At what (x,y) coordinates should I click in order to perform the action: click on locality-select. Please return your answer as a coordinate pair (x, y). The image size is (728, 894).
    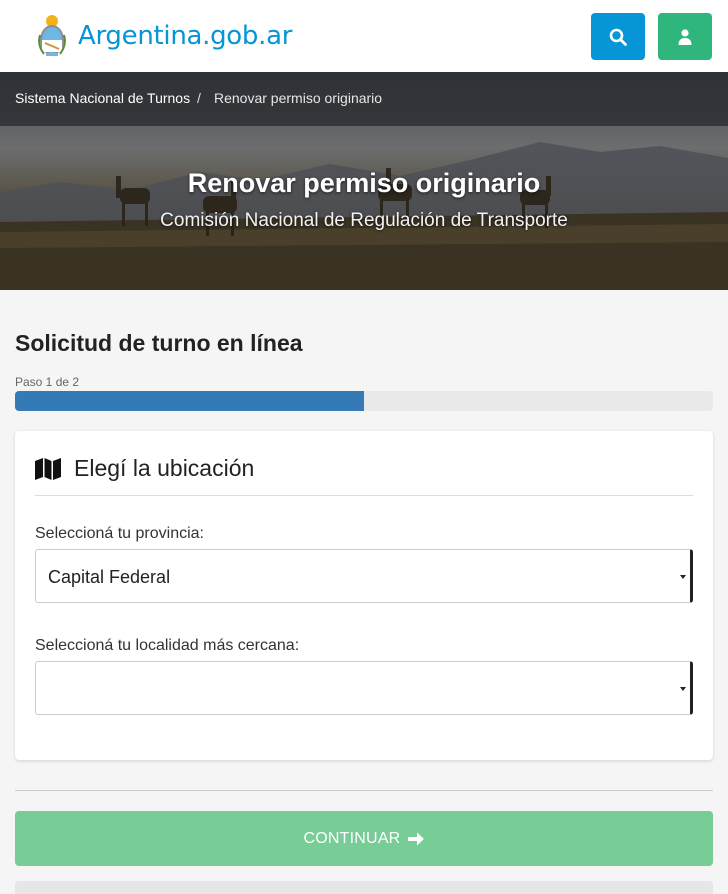
    Looking at the image, I should click on (364, 688).